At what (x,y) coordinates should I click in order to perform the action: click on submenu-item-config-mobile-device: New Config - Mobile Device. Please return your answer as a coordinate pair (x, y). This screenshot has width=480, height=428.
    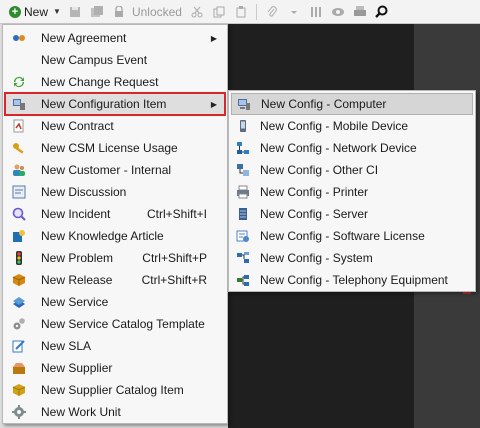
    Looking at the image, I should click on (352, 126).